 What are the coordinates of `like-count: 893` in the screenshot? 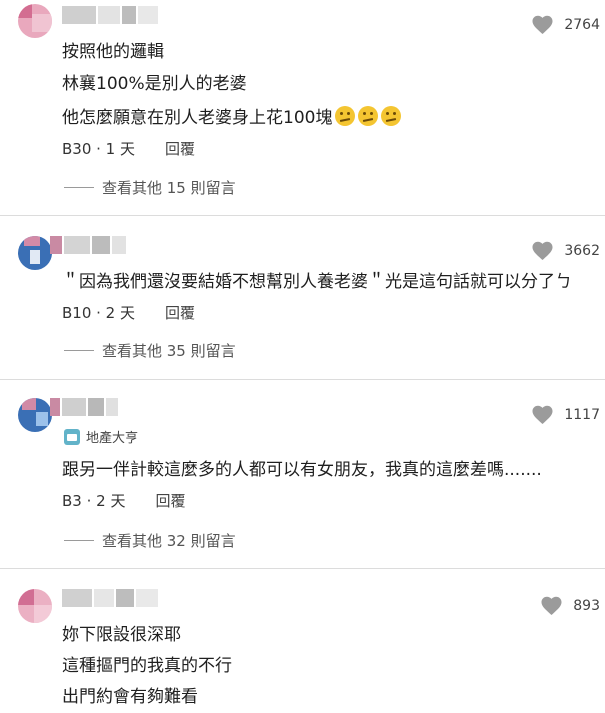 It's located at (586, 605).